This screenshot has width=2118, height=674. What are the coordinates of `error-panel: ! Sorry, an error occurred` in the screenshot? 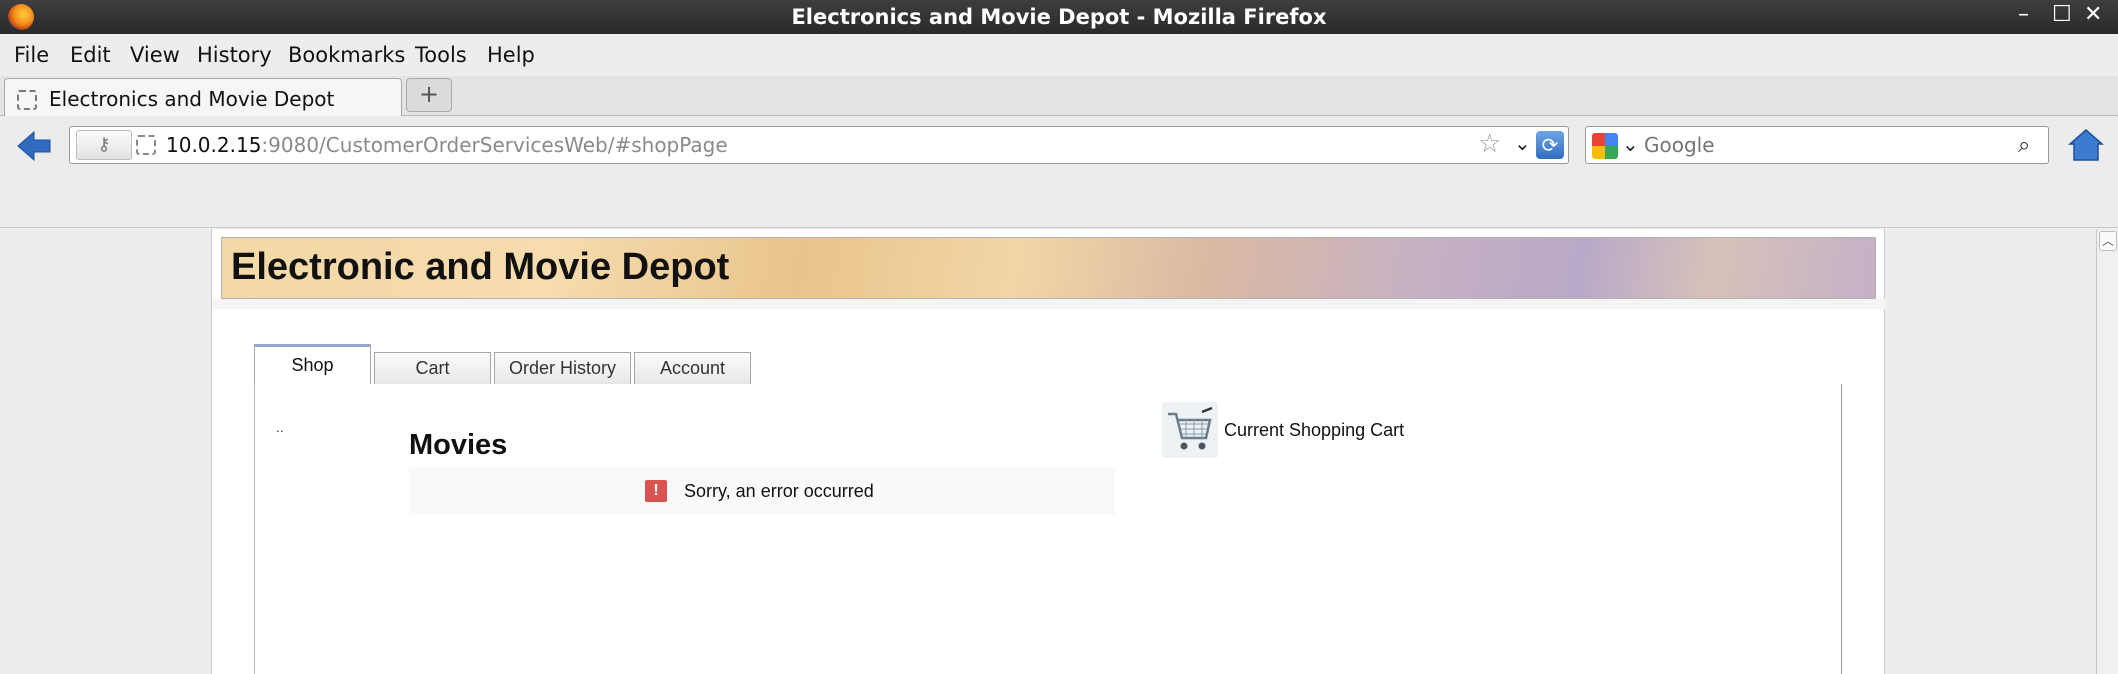 It's located at (762, 491).